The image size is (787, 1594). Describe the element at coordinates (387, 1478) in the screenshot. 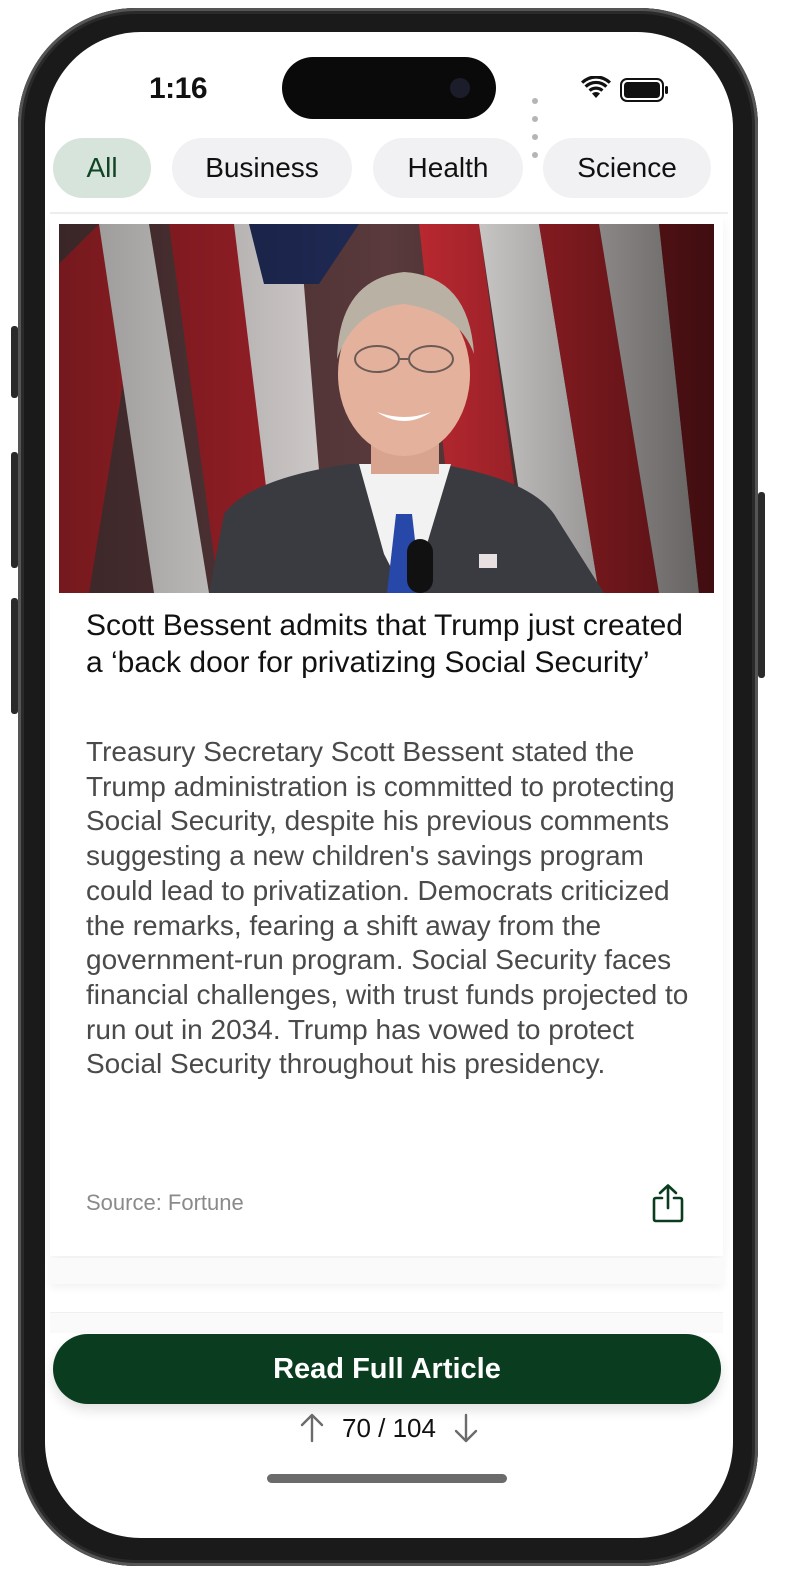

I see `home-indicator` at that location.